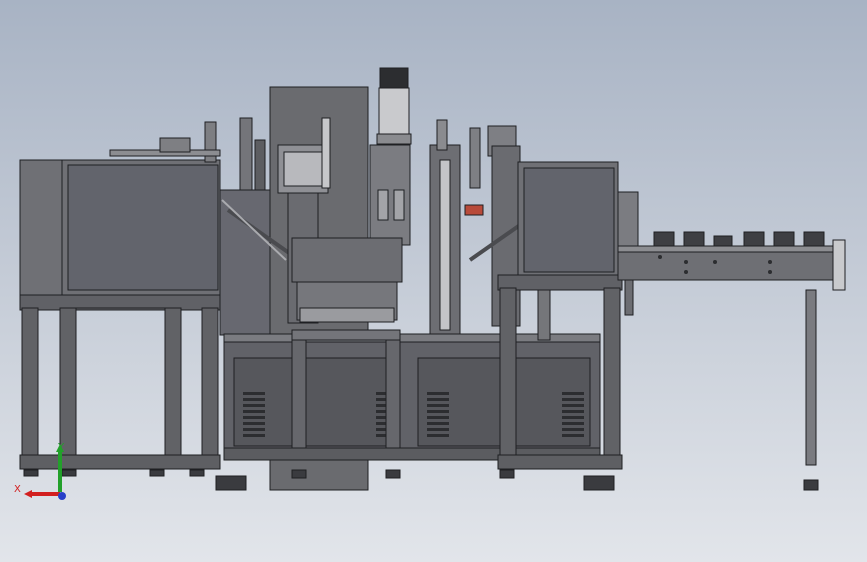 The height and width of the screenshot is (562, 867). I want to click on top-bracket, so click(175, 145).